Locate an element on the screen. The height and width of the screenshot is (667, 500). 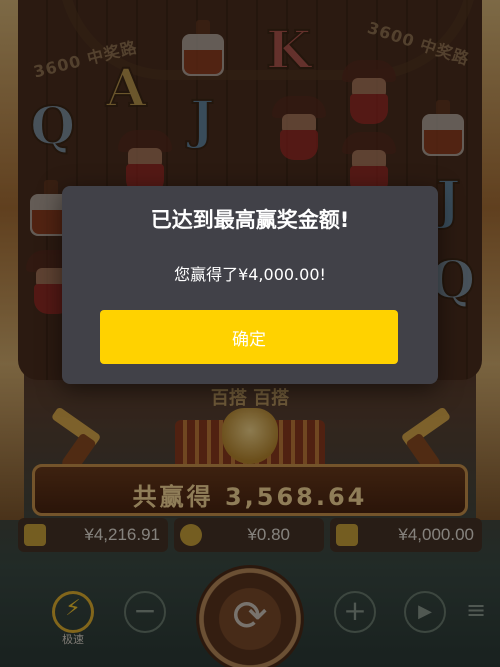
dialog-title: 已达到最高赢奖金额! is located at coordinates (250, 220).